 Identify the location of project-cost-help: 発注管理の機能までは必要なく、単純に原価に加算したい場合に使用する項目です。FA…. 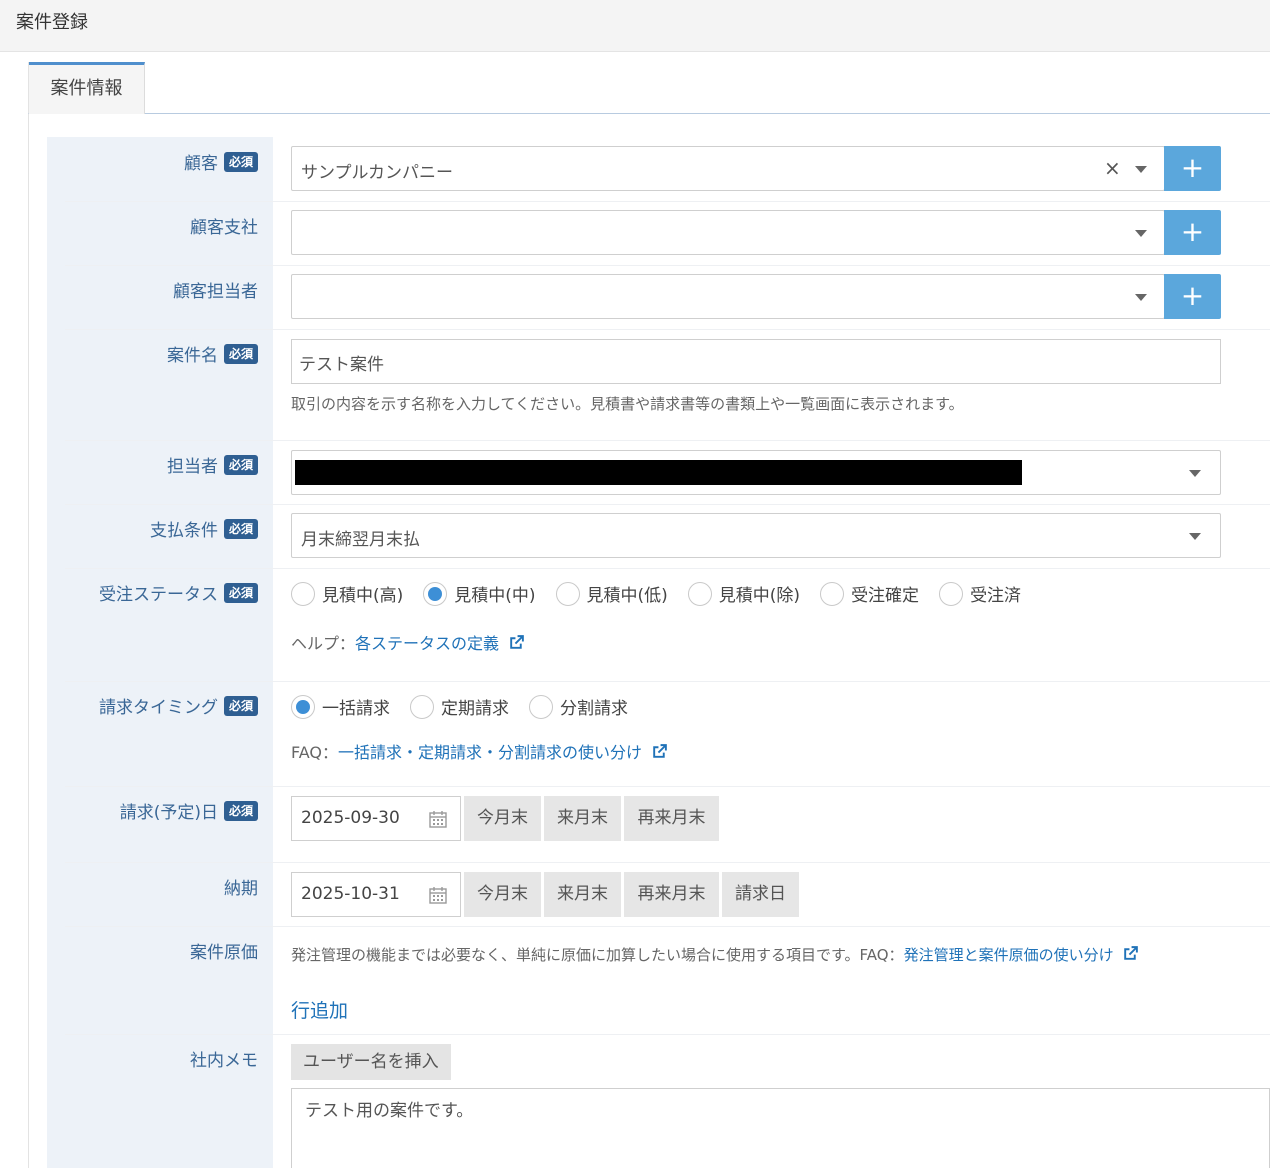
(715, 954).